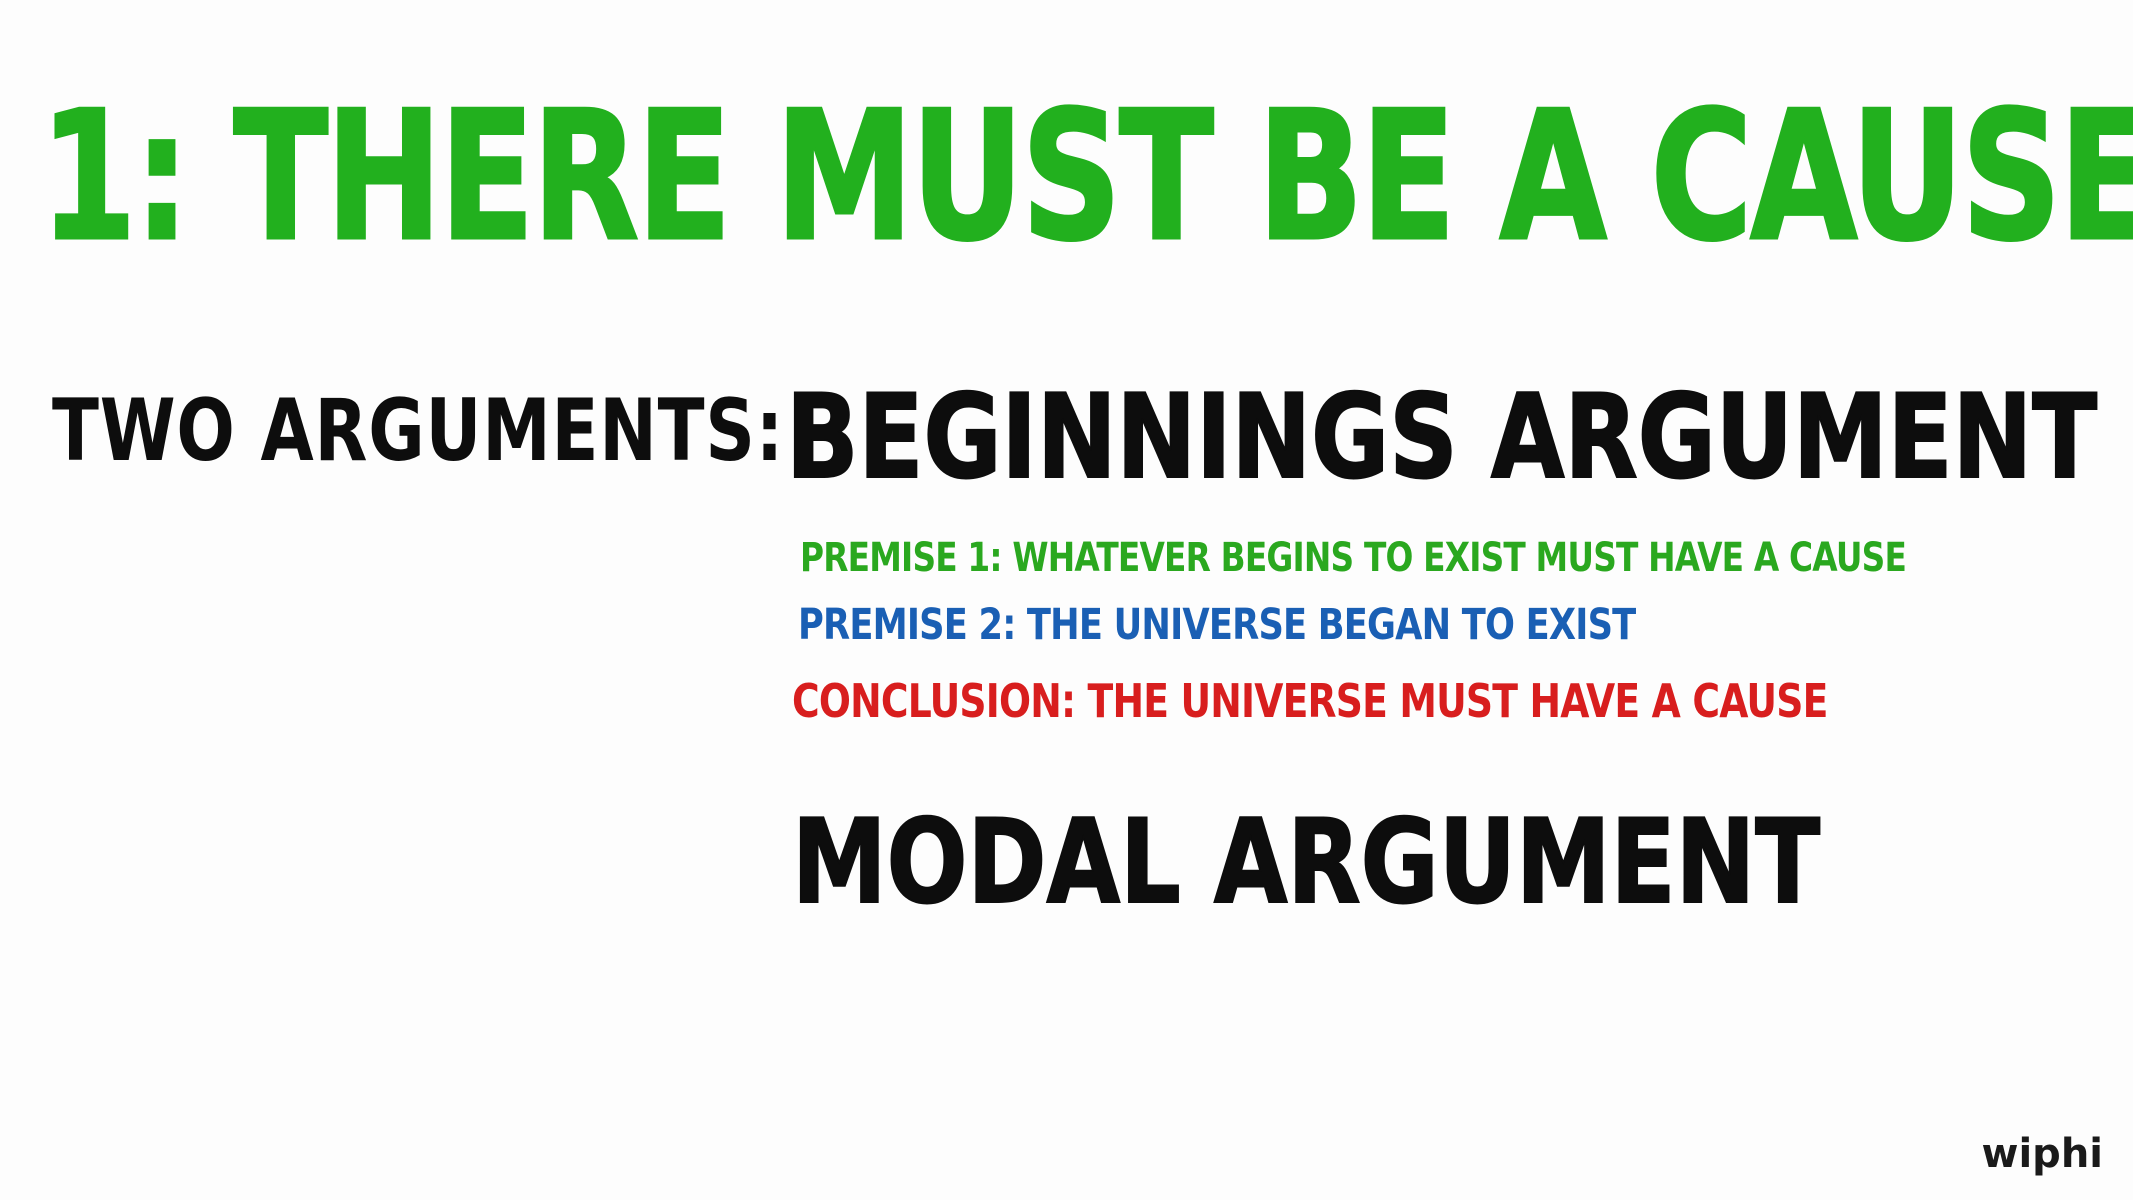  What do you see at coordinates (1217, 625) in the screenshot?
I see `premise-2-text: PREMISE 2: THE UNIVERSE BEGAN TO EXIST` at bounding box center [1217, 625].